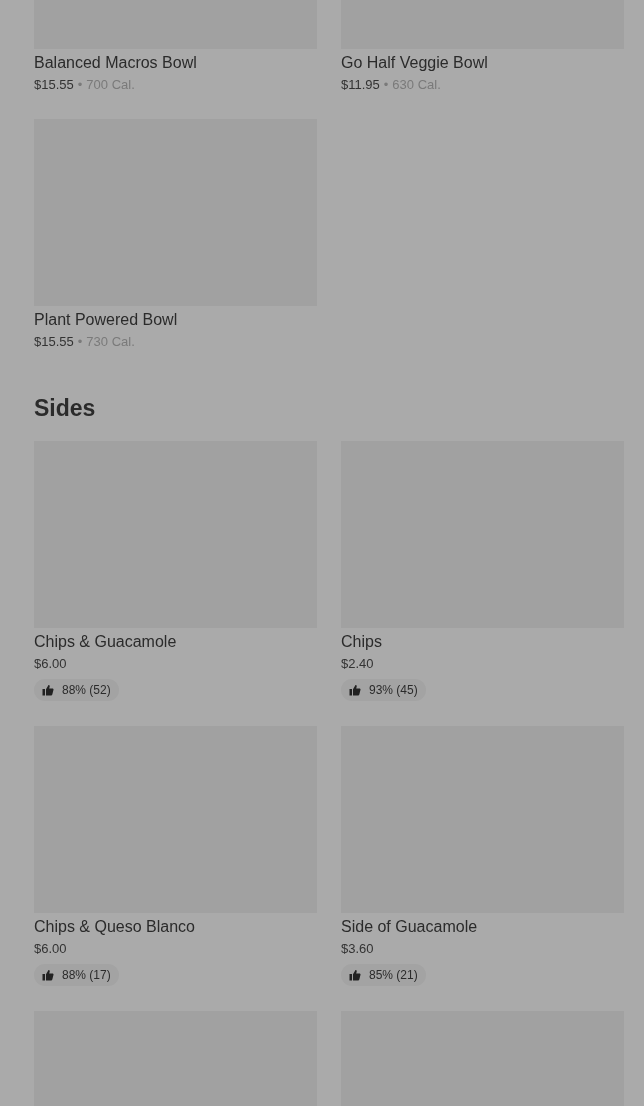 The height and width of the screenshot is (1106, 644). Describe the element at coordinates (86, 975) in the screenshot. I see `rating-text: 88% (17)` at that location.